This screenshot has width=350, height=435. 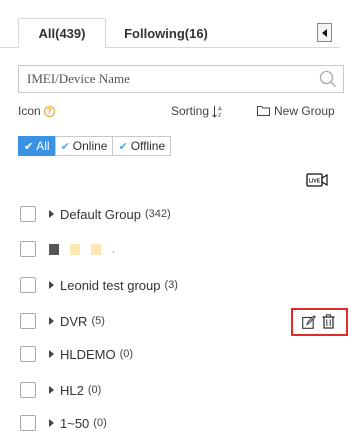 I want to click on new-group-button: New Group, so click(x=296, y=111).